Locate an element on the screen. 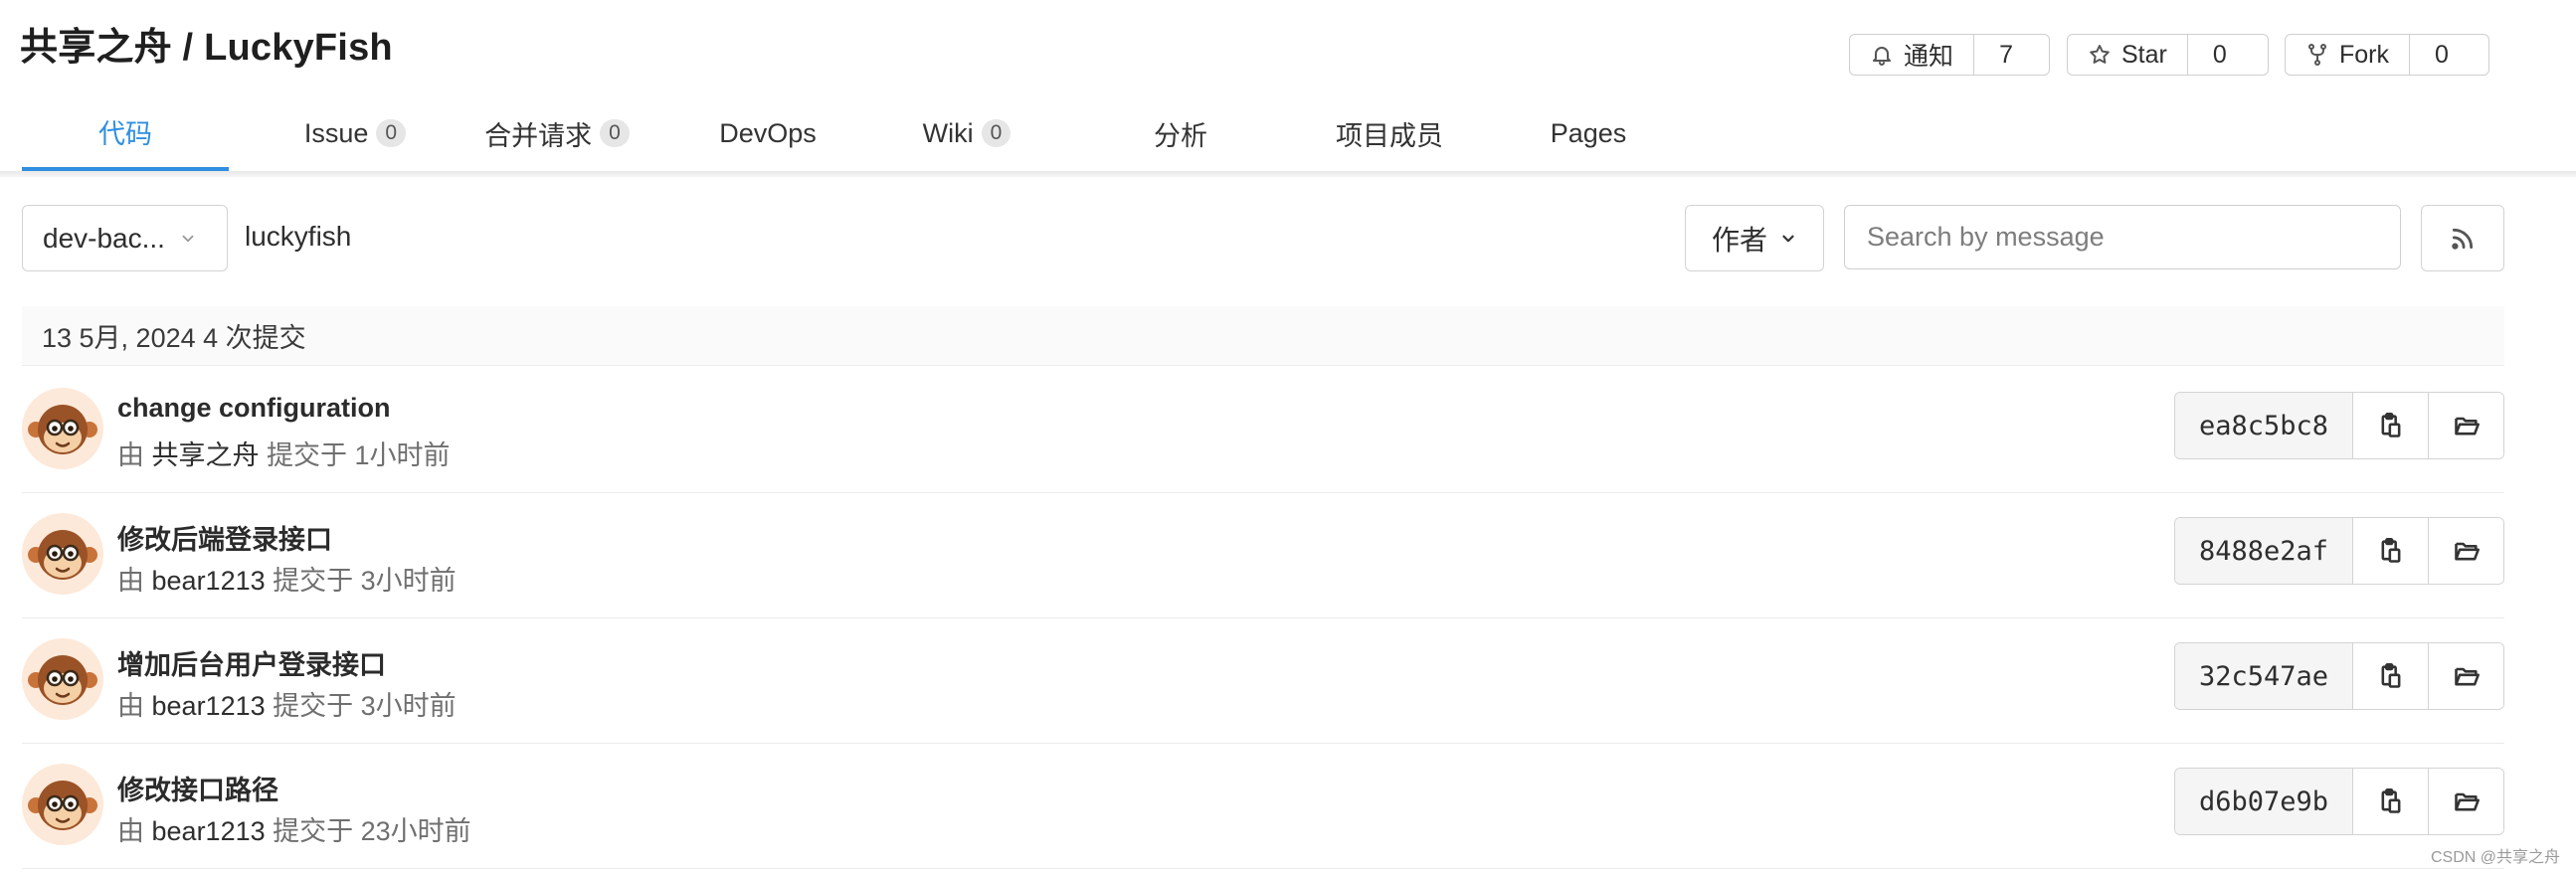  commit-author: 共享之舟 is located at coordinates (206, 455).